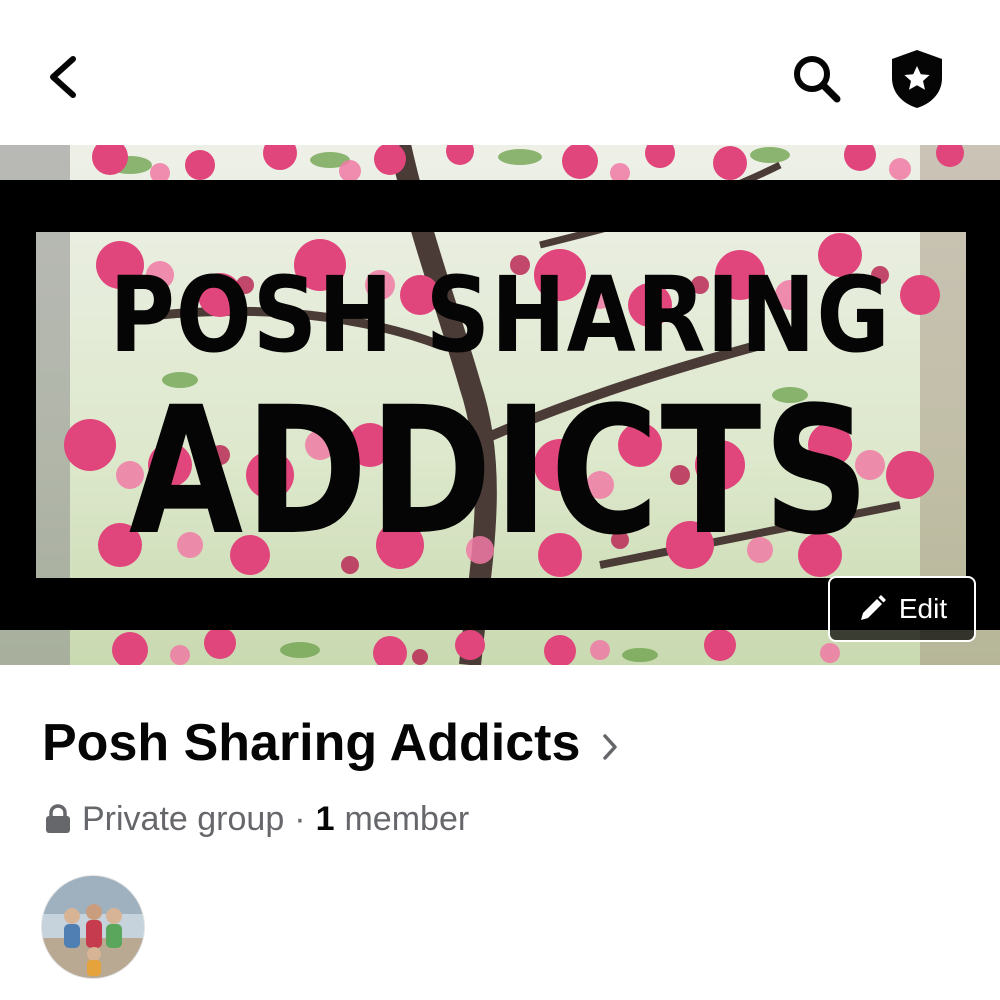  What do you see at coordinates (407, 818) in the screenshot?
I see `member-label: member` at bounding box center [407, 818].